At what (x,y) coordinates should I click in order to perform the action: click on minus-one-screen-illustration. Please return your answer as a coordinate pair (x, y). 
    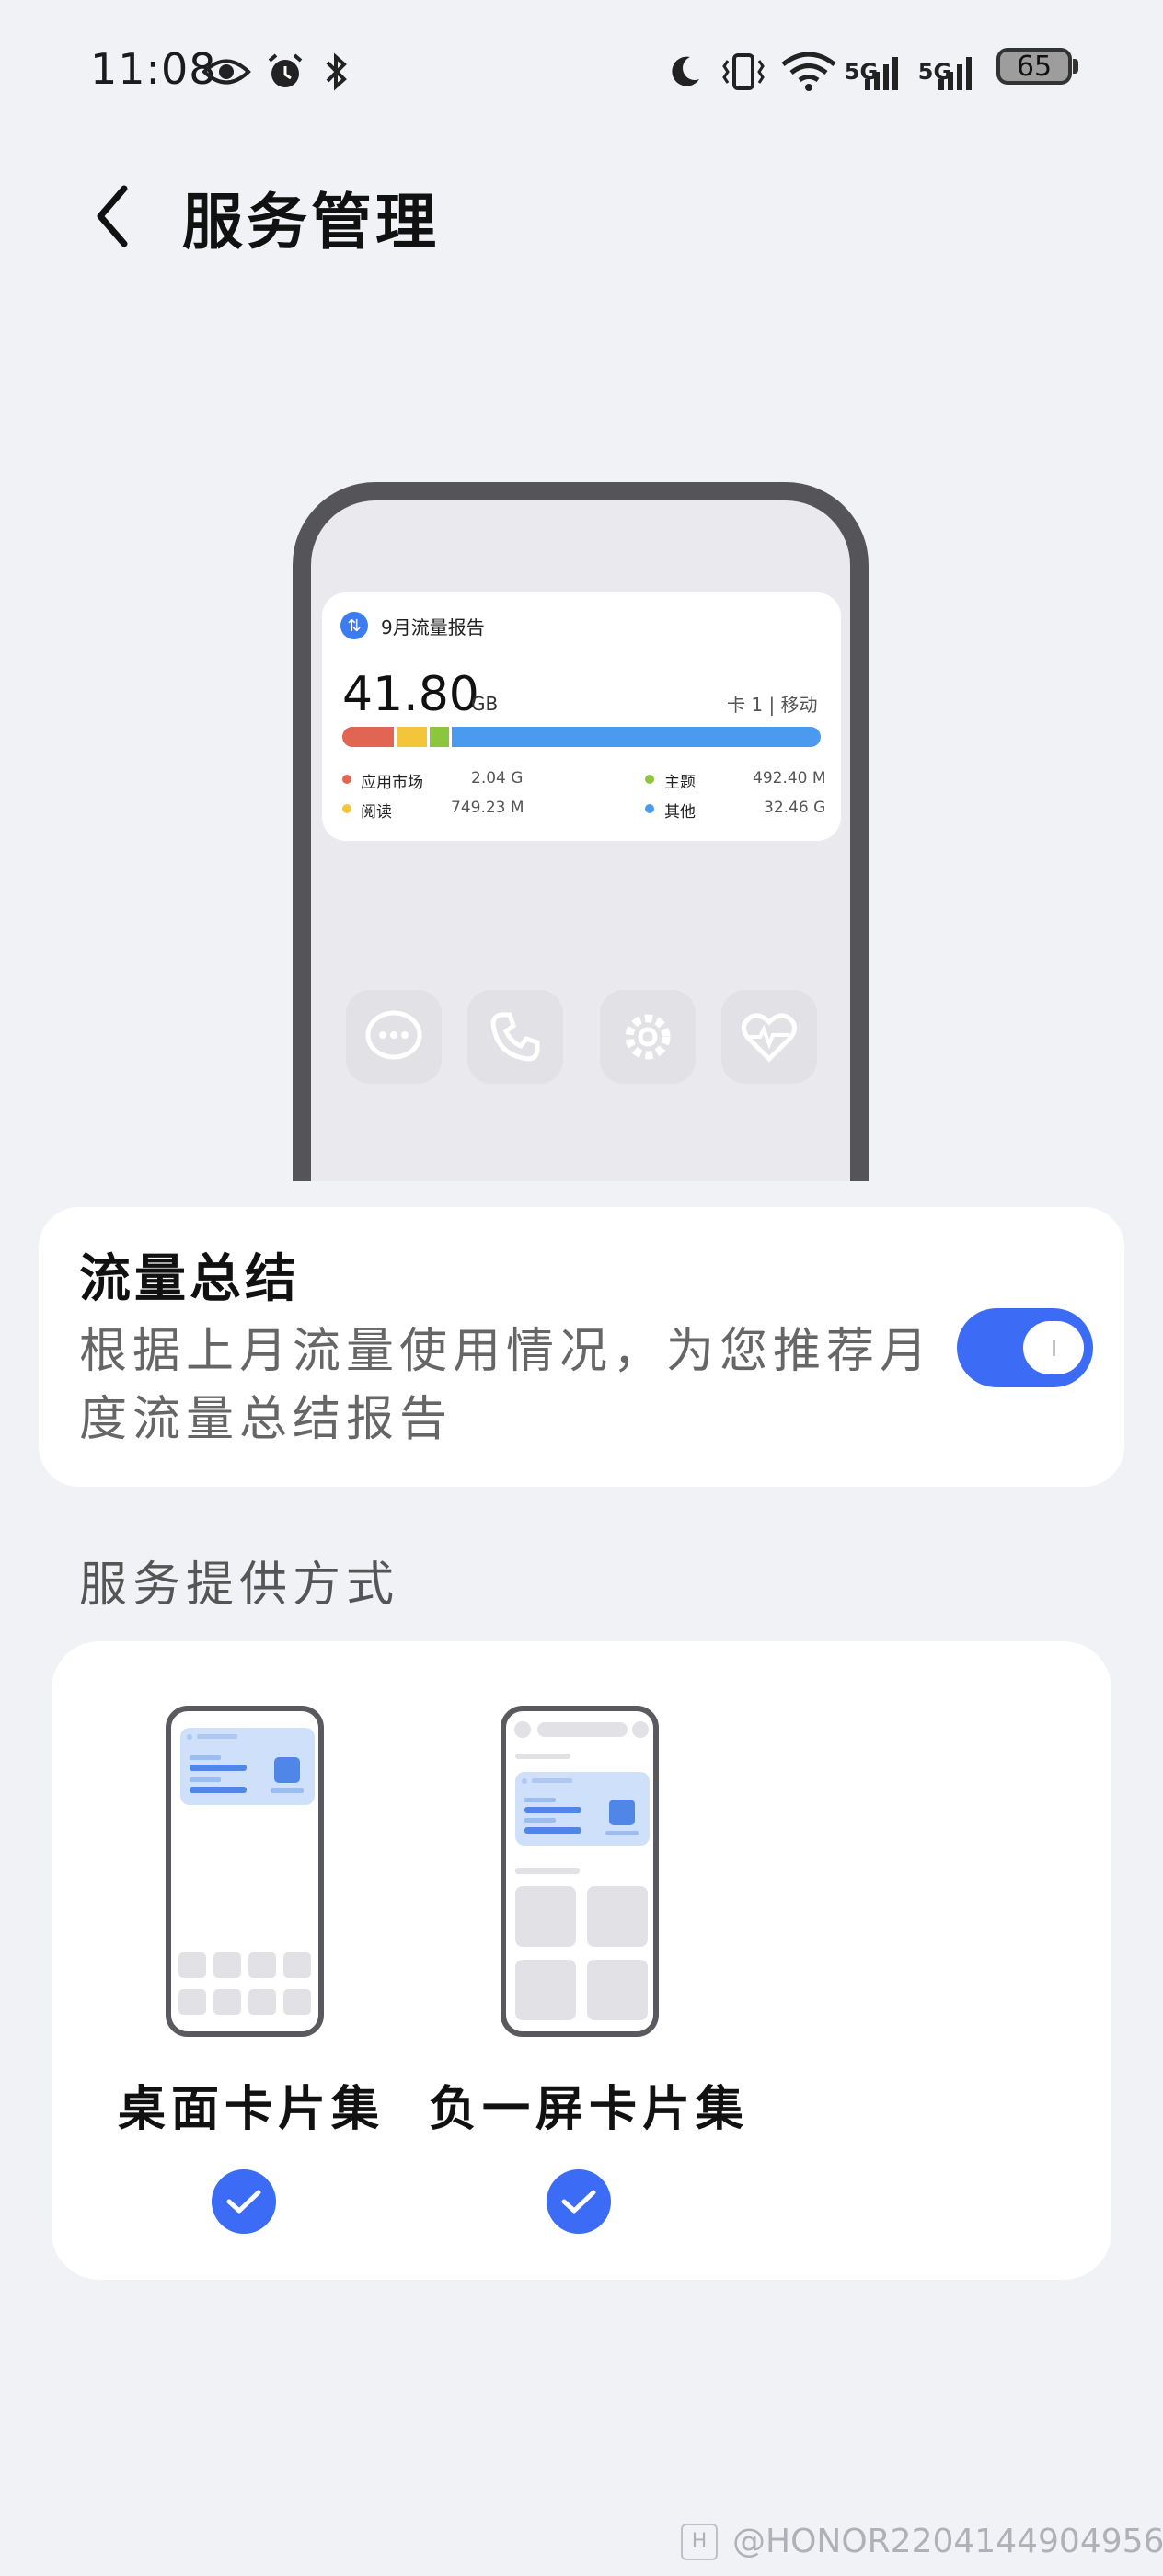
    Looking at the image, I should click on (580, 1871).